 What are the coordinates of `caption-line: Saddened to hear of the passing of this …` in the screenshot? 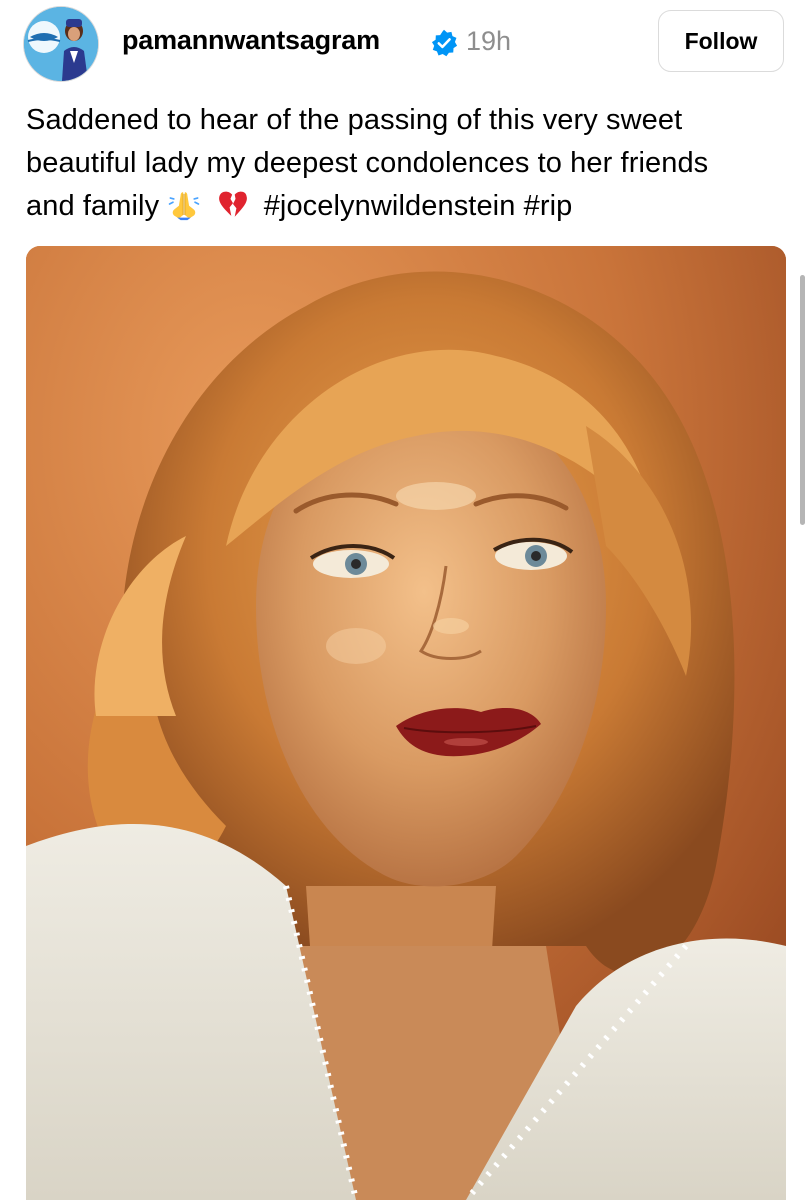 It's located at (354, 120).